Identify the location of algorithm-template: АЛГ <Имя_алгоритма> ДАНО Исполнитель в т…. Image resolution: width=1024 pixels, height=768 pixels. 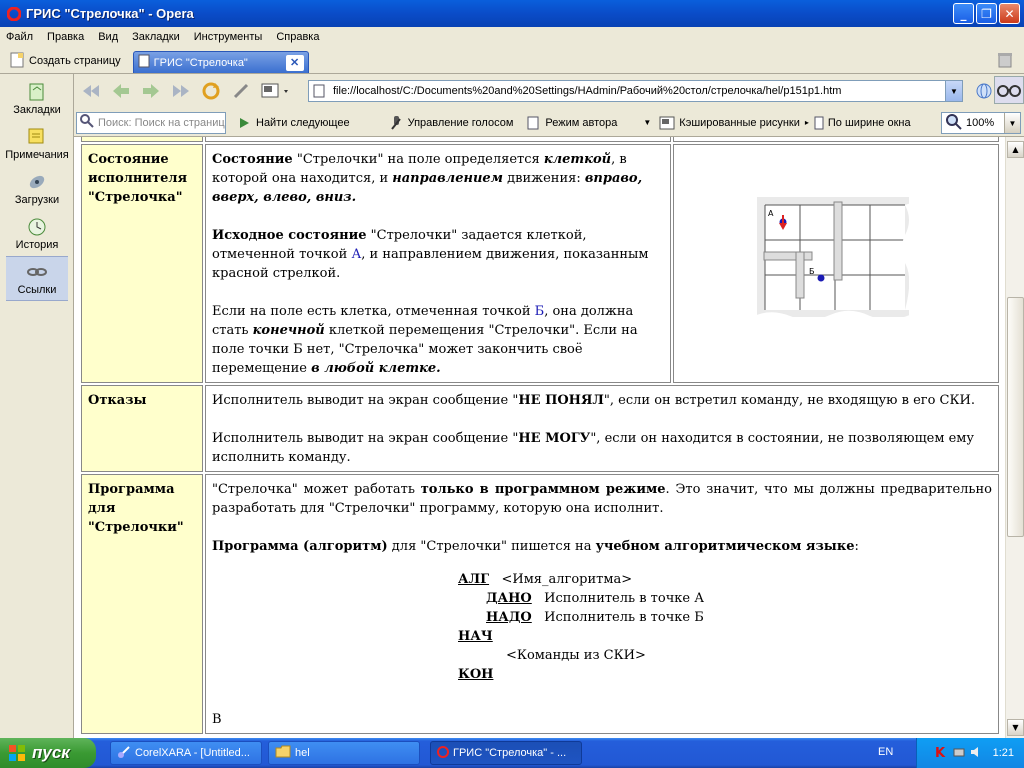
(725, 627).